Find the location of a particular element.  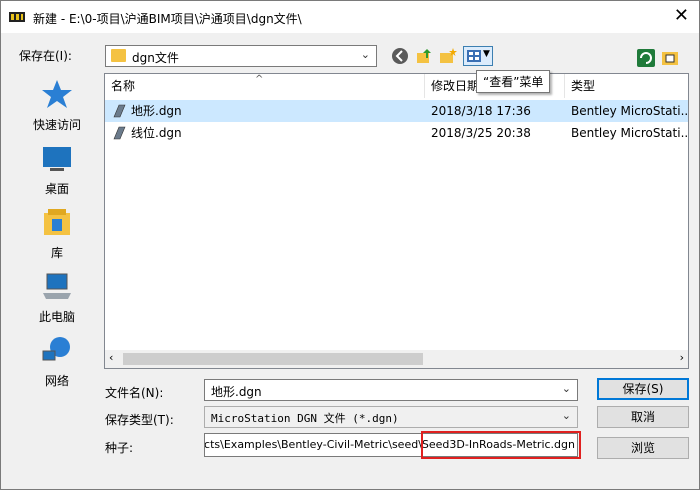

filetype-label: 保存类型(T): is located at coordinates (139, 420).